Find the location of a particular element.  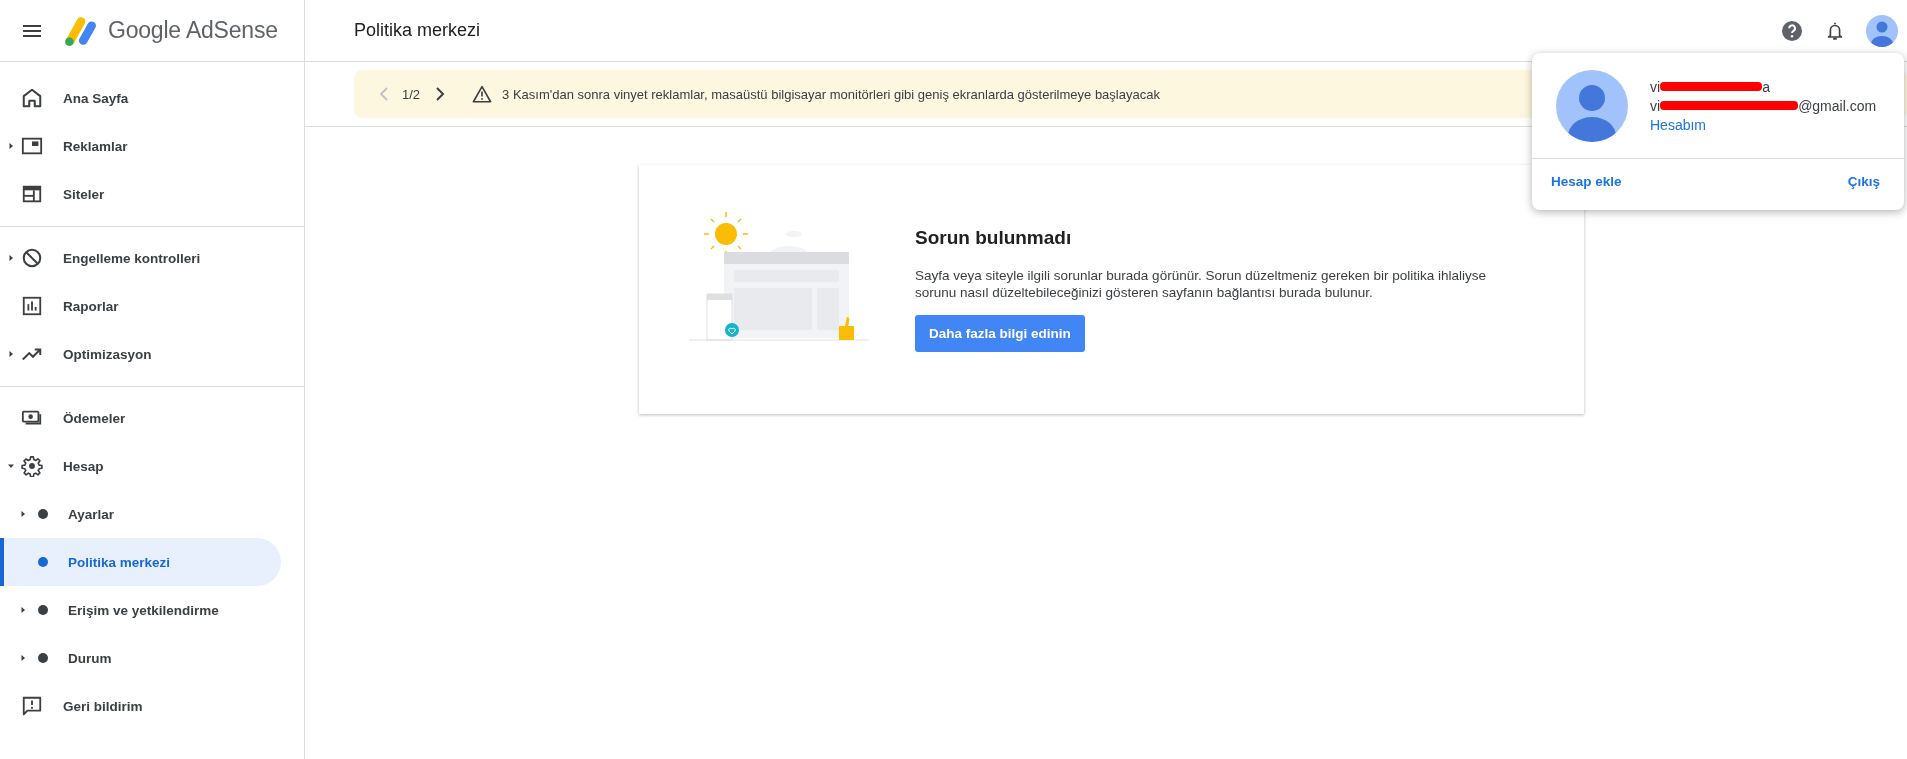

nav-subitem: Ayarlar is located at coordinates (140, 514).